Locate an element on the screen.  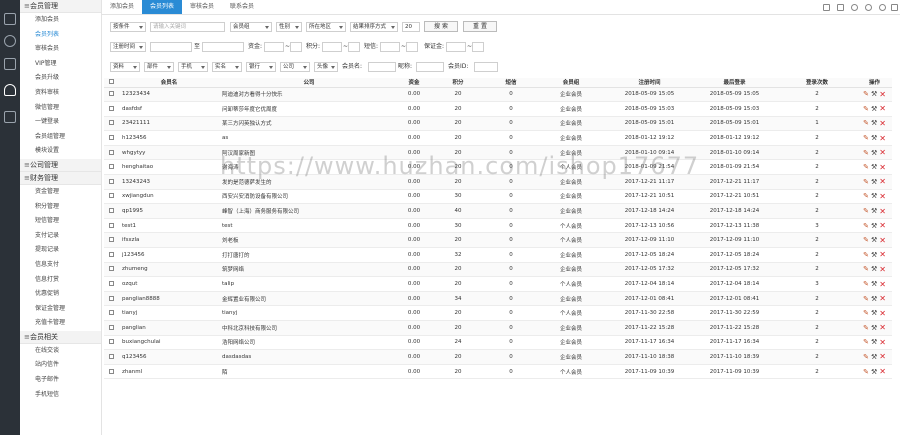
funds-max-input is located at coordinates (296, 47).